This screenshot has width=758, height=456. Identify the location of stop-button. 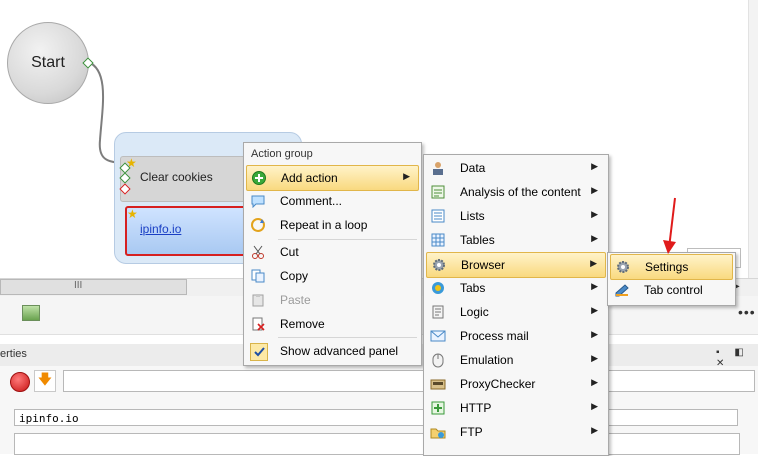
(20, 382).